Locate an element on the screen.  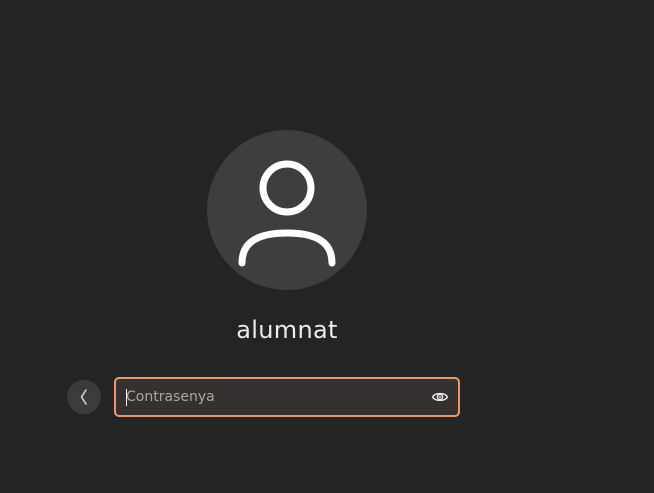
text-caret is located at coordinates (126, 397).